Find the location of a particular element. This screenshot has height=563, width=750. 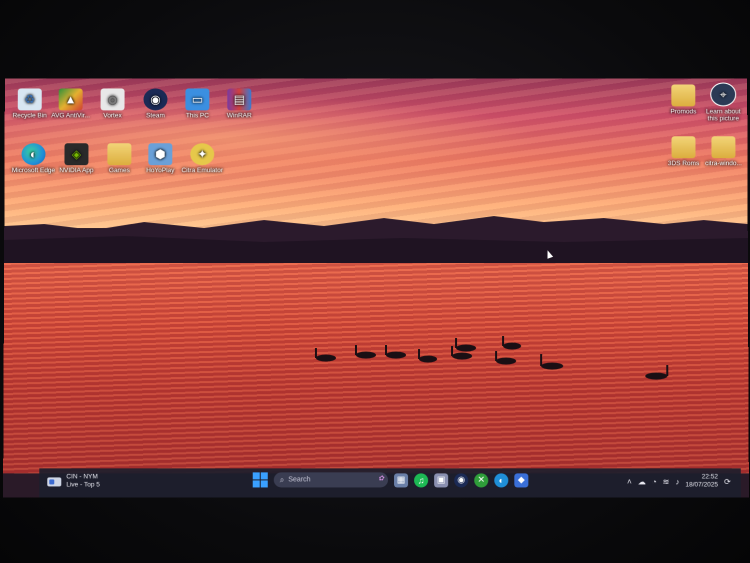

news-widget-title: CIN - NYM is located at coordinates (82, 477).